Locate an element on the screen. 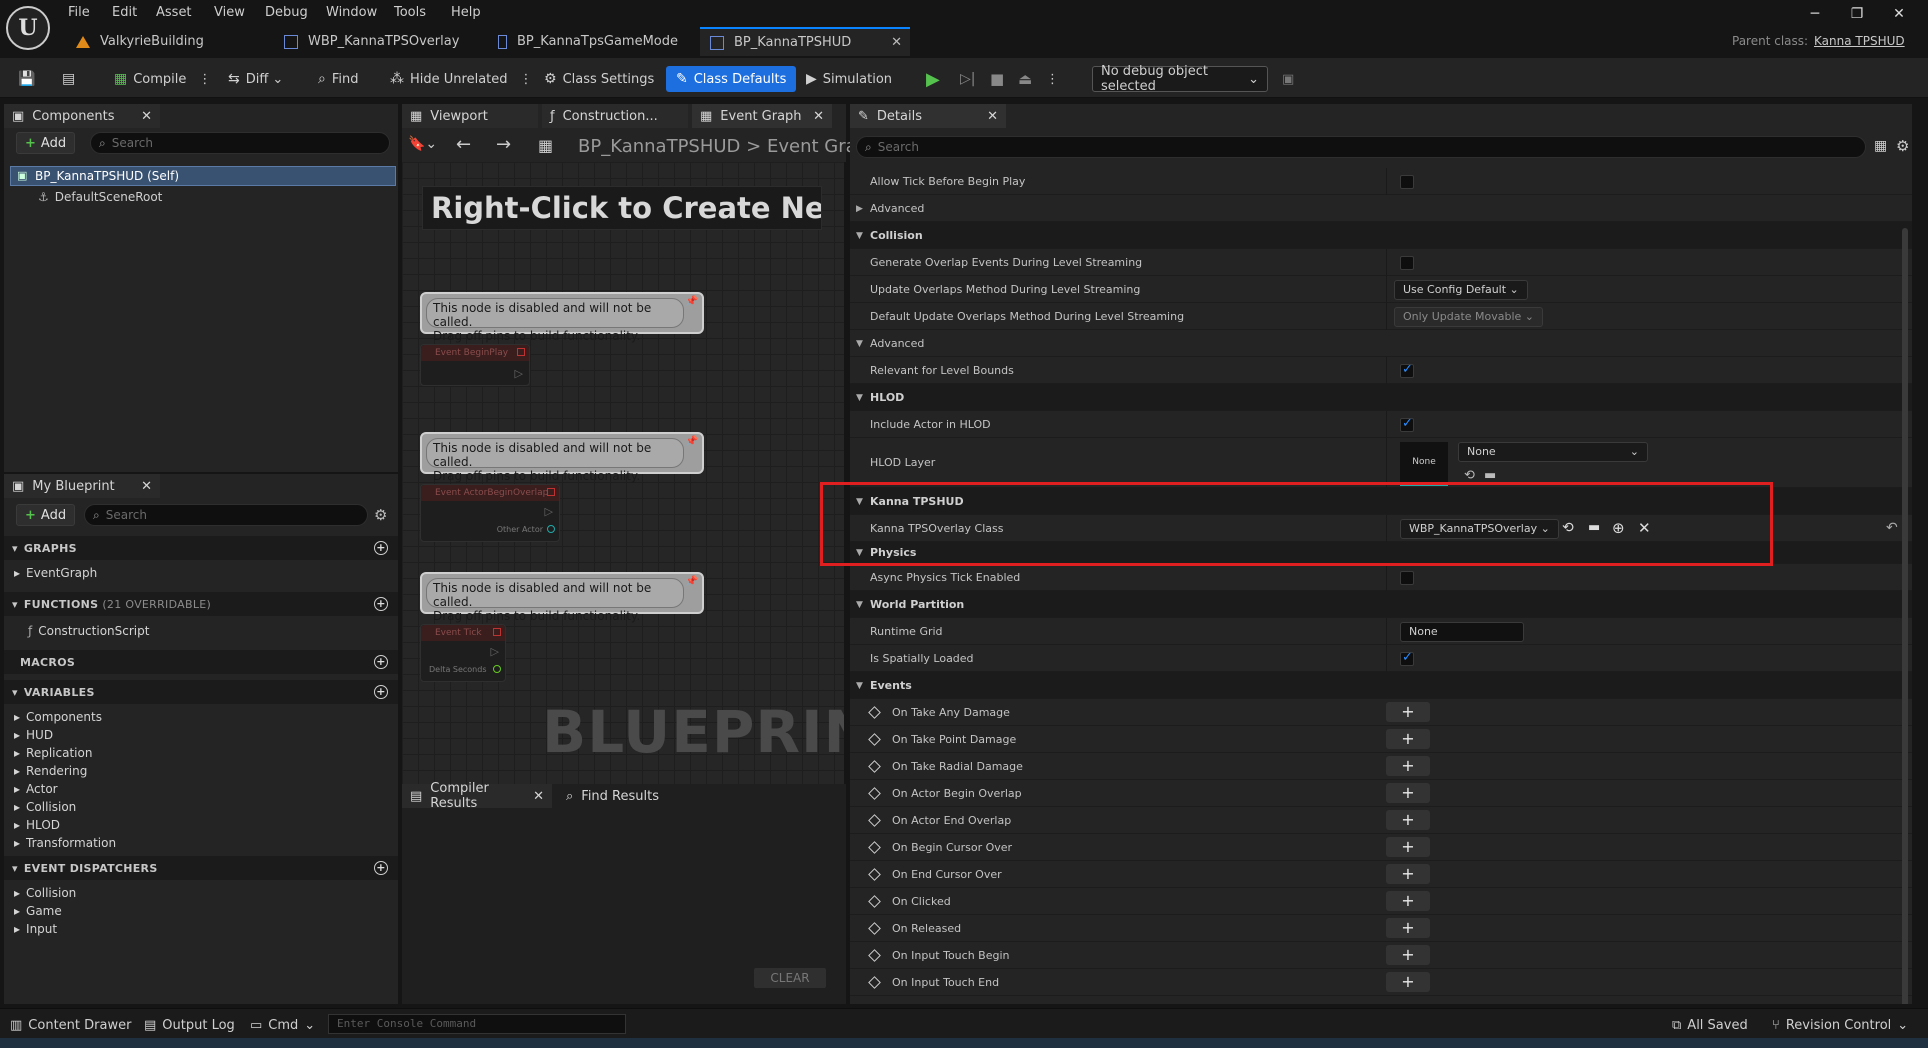 This screenshot has width=1928, height=1048. tab-components: ▣ Components ✕ is located at coordinates (82, 116).